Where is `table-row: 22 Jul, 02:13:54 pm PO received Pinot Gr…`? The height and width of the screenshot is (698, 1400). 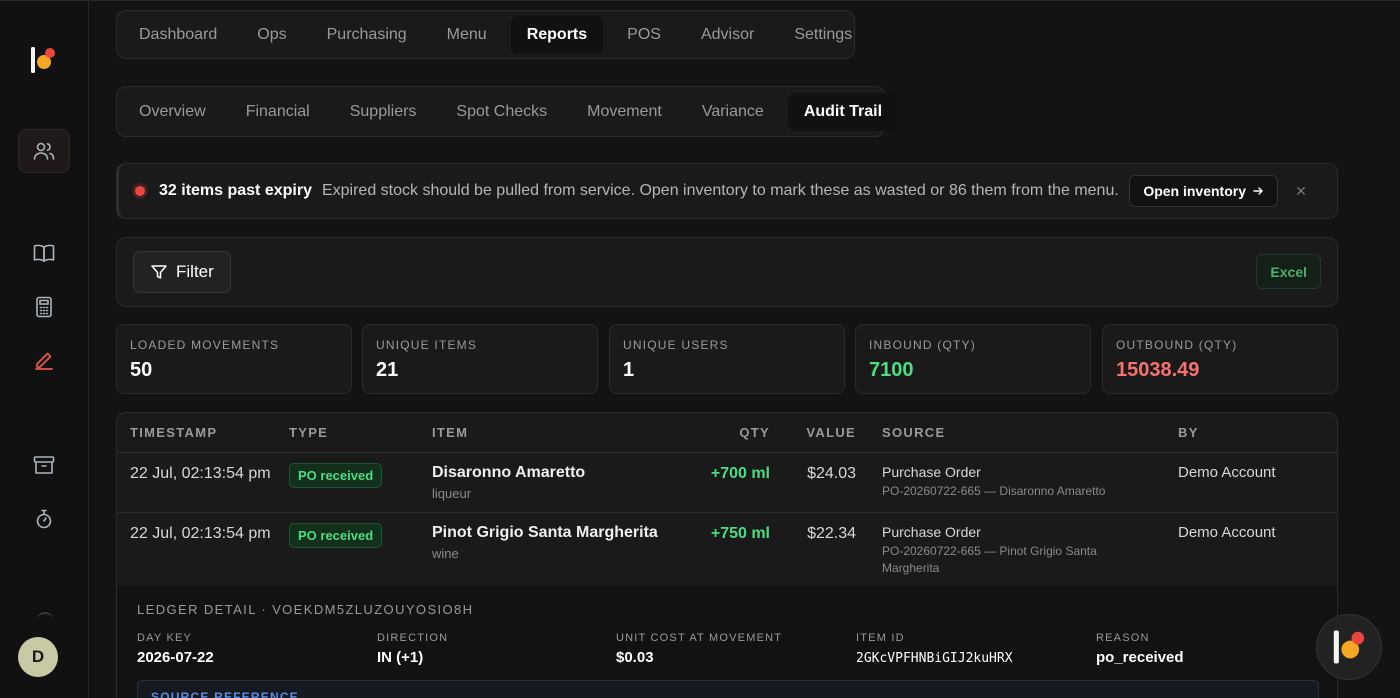 table-row: 22 Jul, 02:13:54 pm PO received Pinot Gr… is located at coordinates (727, 550).